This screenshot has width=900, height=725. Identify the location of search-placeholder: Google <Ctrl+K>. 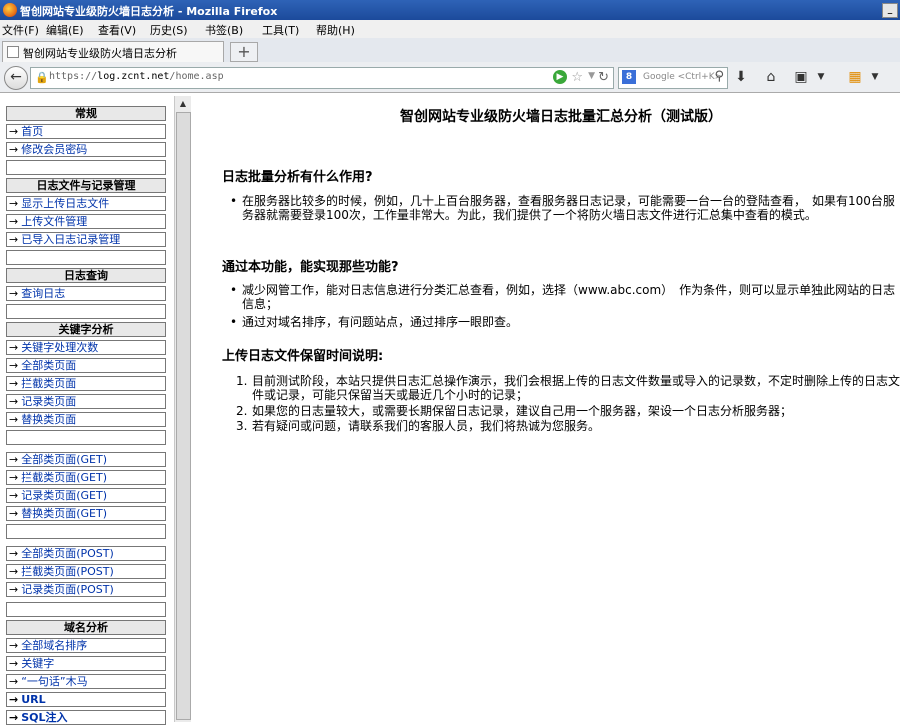
(683, 77).